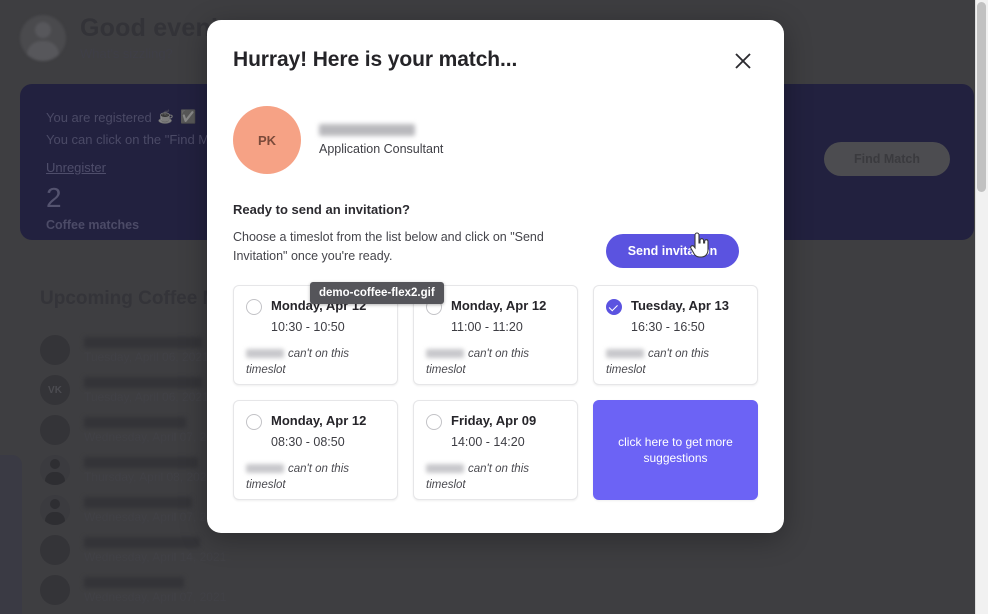 This screenshot has height=614, width=988. What do you see at coordinates (320, 590) in the screenshot?
I see `list-item: Wednesday, April 07, 2021` at bounding box center [320, 590].